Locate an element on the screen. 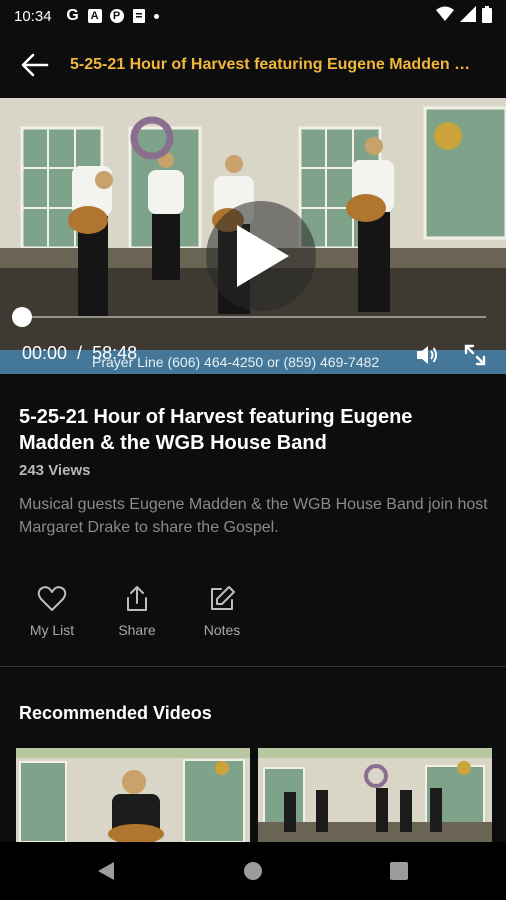 Image resolution: width=506 pixels, height=900 pixels. expand-icon is located at coordinates (475, 355).